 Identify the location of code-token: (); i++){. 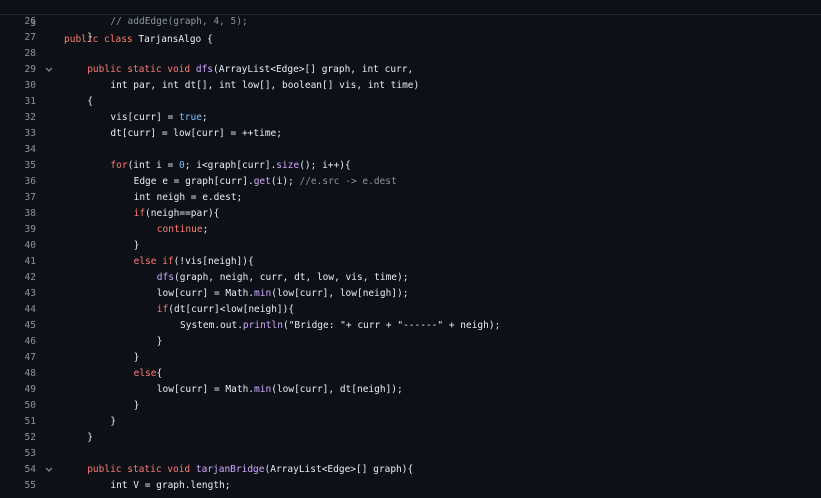
(325, 165).